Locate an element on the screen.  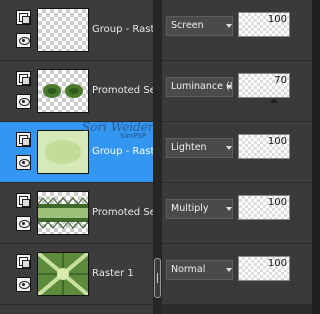
layer-row-promoted-selection: Promoted Selection is located at coordinates (76, 91).